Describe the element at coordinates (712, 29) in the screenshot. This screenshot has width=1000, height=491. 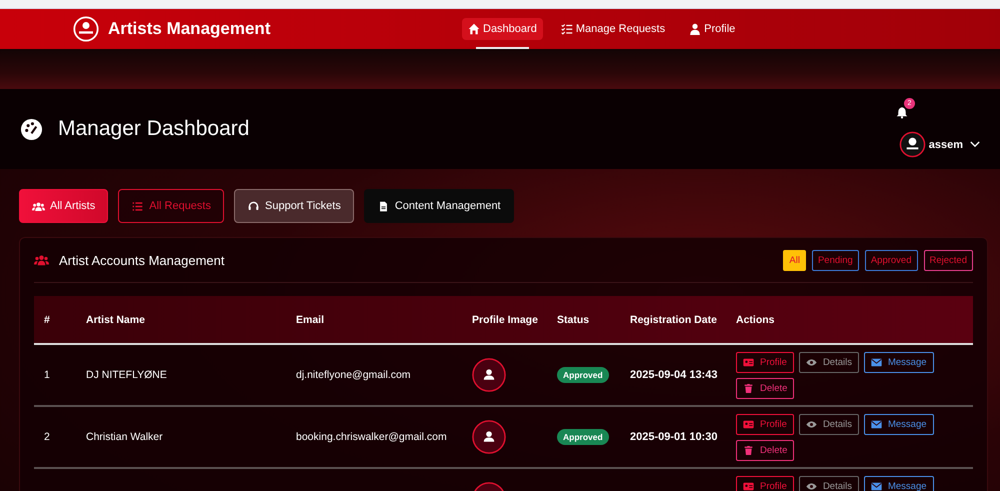
I see `nav-link: Profile` at that location.